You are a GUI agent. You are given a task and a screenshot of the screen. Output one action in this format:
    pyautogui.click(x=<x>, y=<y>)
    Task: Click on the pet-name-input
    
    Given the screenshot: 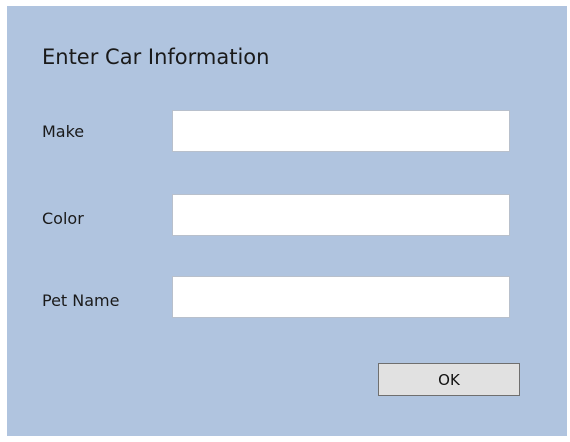 What is the action you would take?
    pyautogui.click(x=341, y=297)
    